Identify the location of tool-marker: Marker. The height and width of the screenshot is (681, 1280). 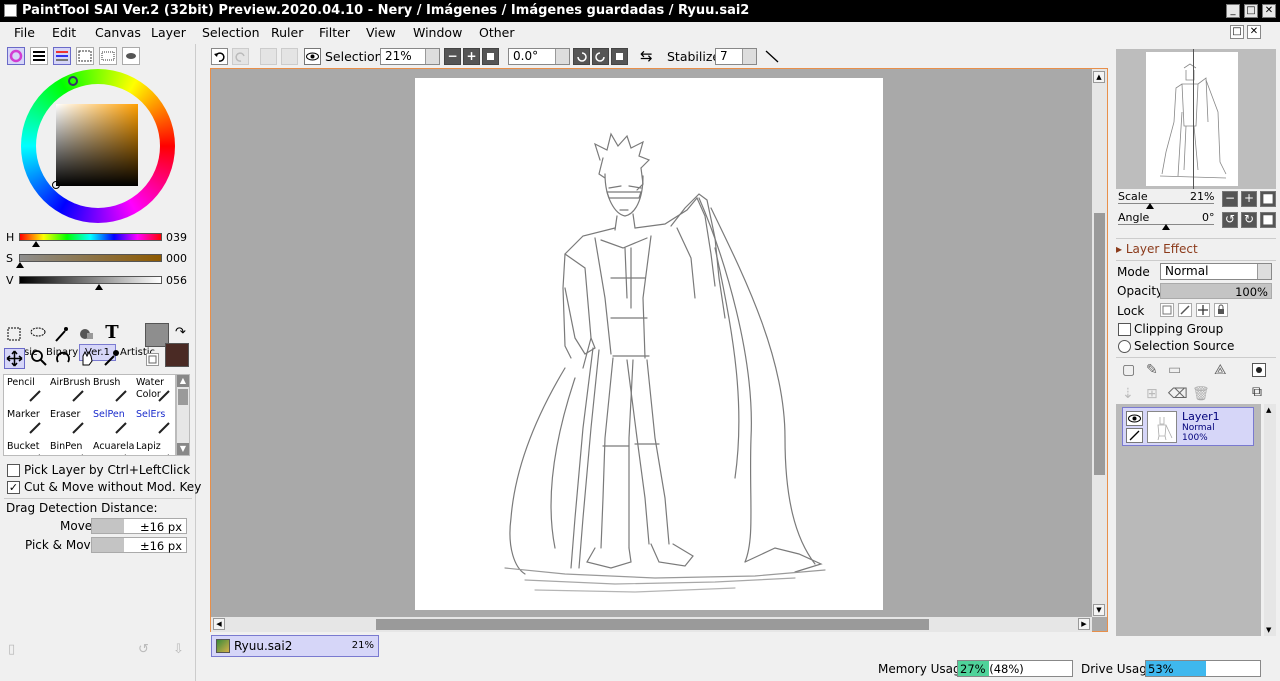
(25, 423).